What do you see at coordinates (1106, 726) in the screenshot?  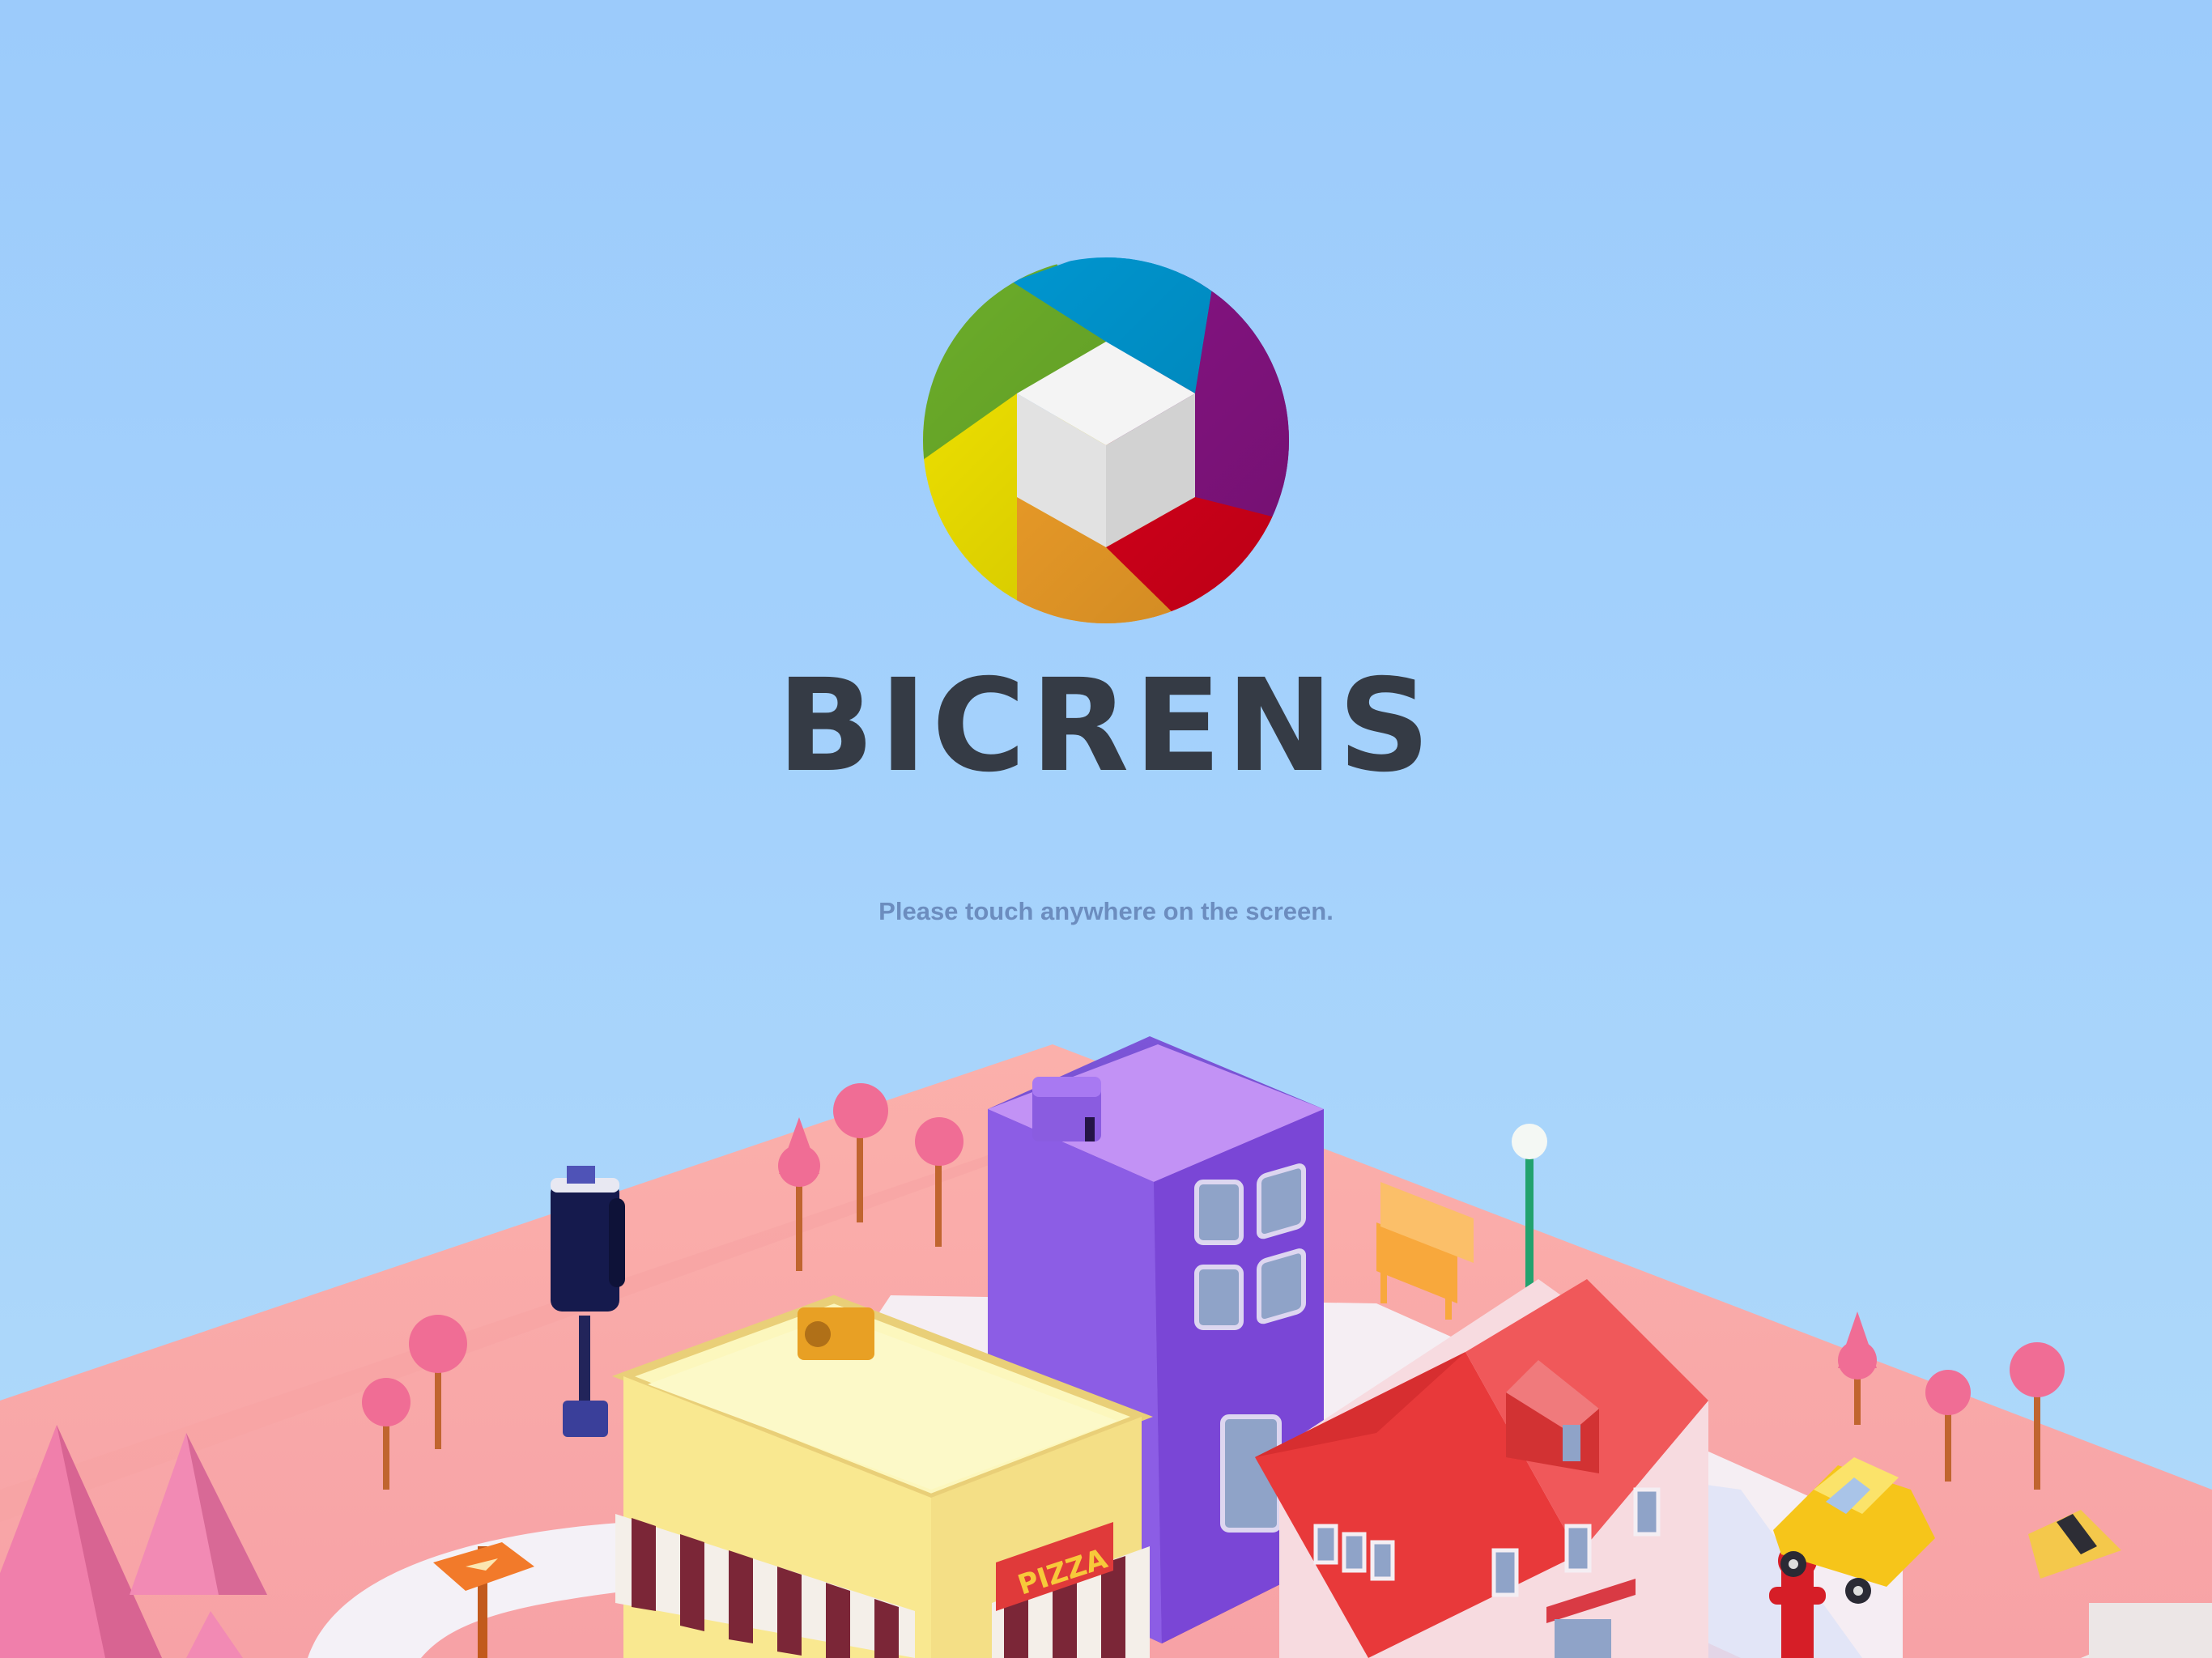 I see `app-title: BICRENS` at bounding box center [1106, 726].